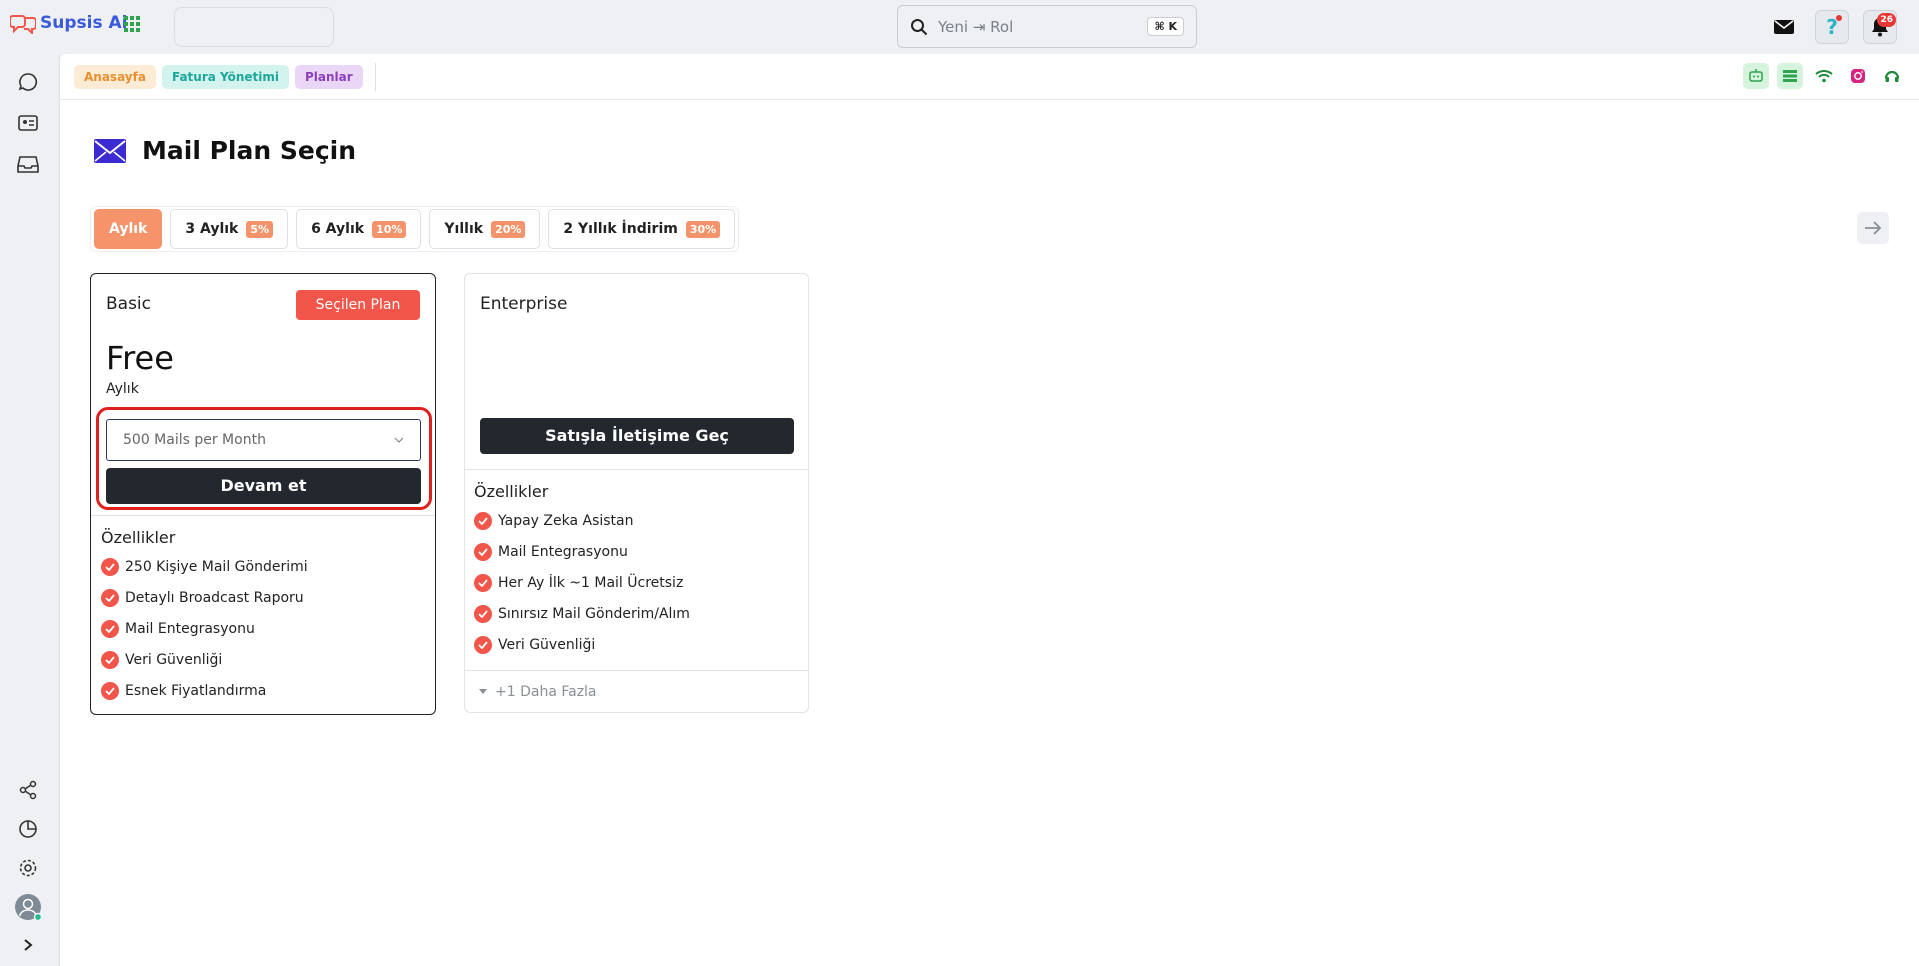 The height and width of the screenshot is (966, 1919). I want to click on sidebar-chat-icon, so click(28, 82).